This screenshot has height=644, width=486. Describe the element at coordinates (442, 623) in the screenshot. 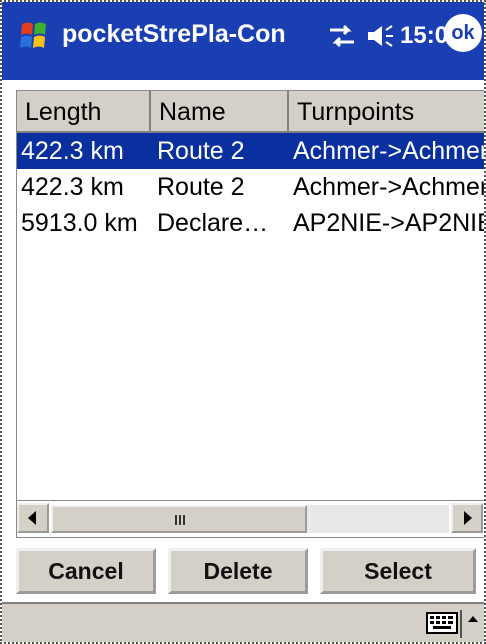

I see `keyboard-icon` at that location.